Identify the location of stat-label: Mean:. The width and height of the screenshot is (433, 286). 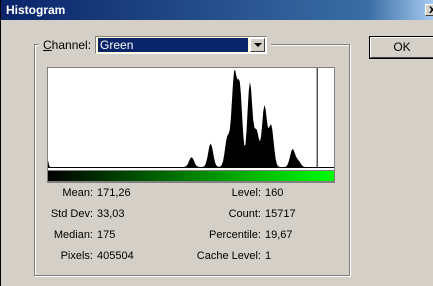
(77, 193).